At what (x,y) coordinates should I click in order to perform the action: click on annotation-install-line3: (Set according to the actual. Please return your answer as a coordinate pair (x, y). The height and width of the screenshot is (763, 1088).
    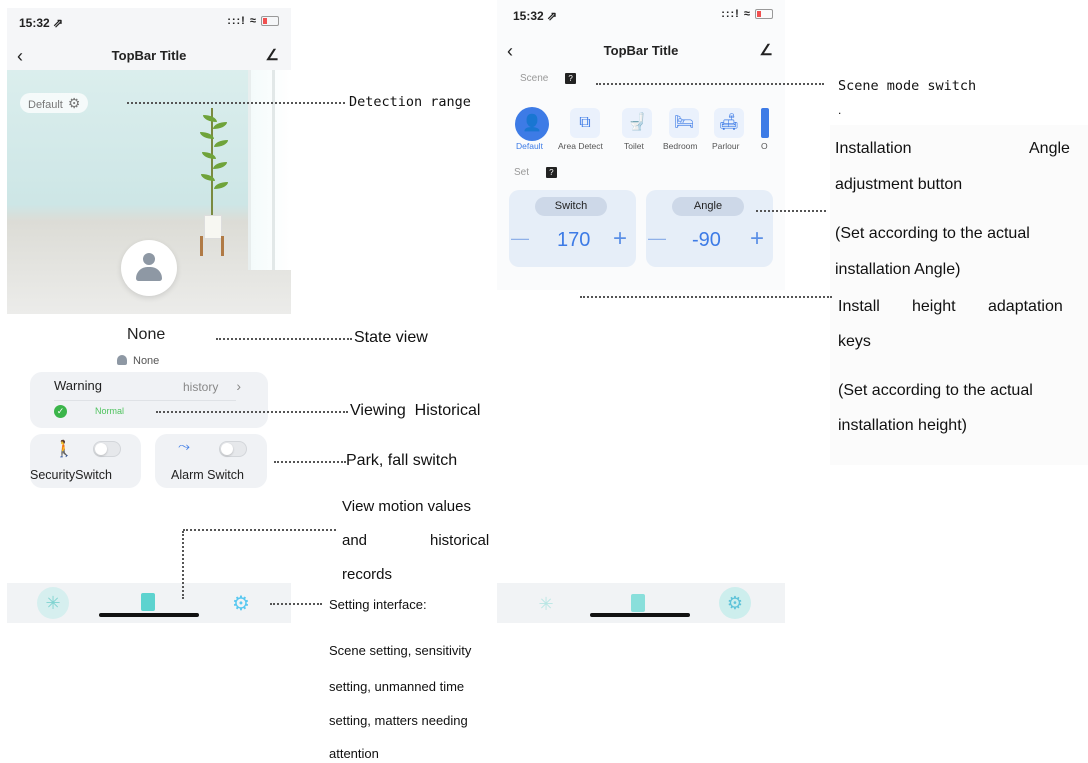
    Looking at the image, I should click on (932, 233).